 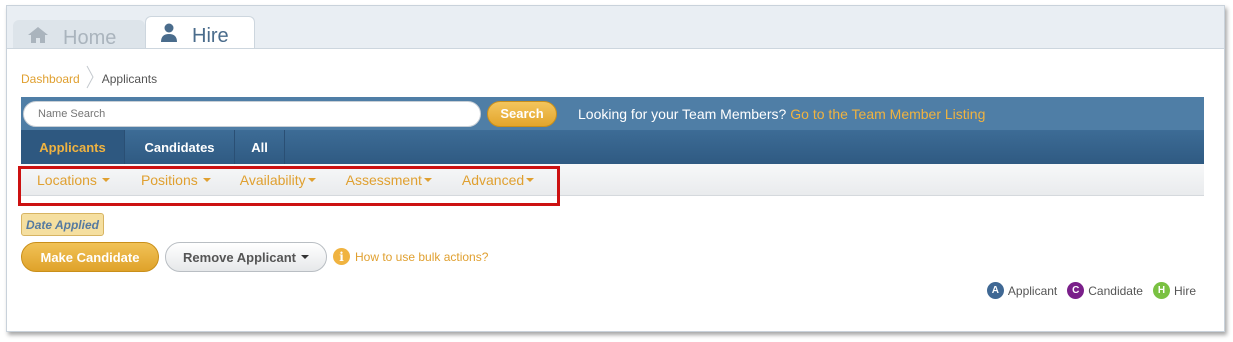 I want to click on legend-applicant: A Applicant, so click(x=1022, y=290).